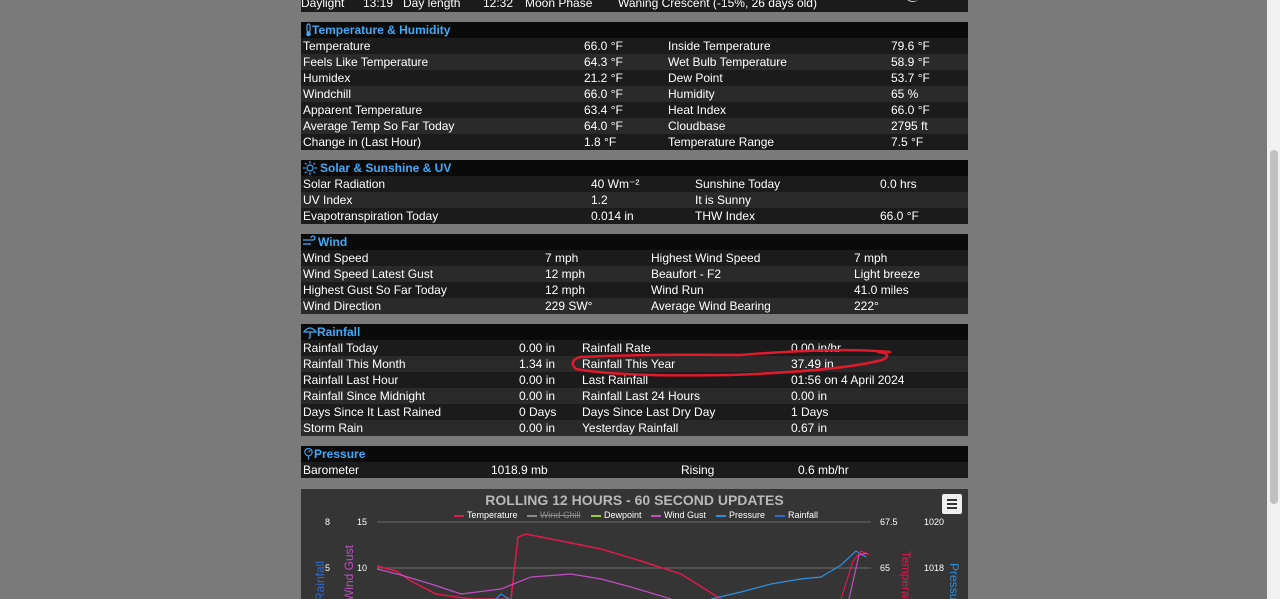  I want to click on label-left: Average Temp So Far Today, so click(379, 126).